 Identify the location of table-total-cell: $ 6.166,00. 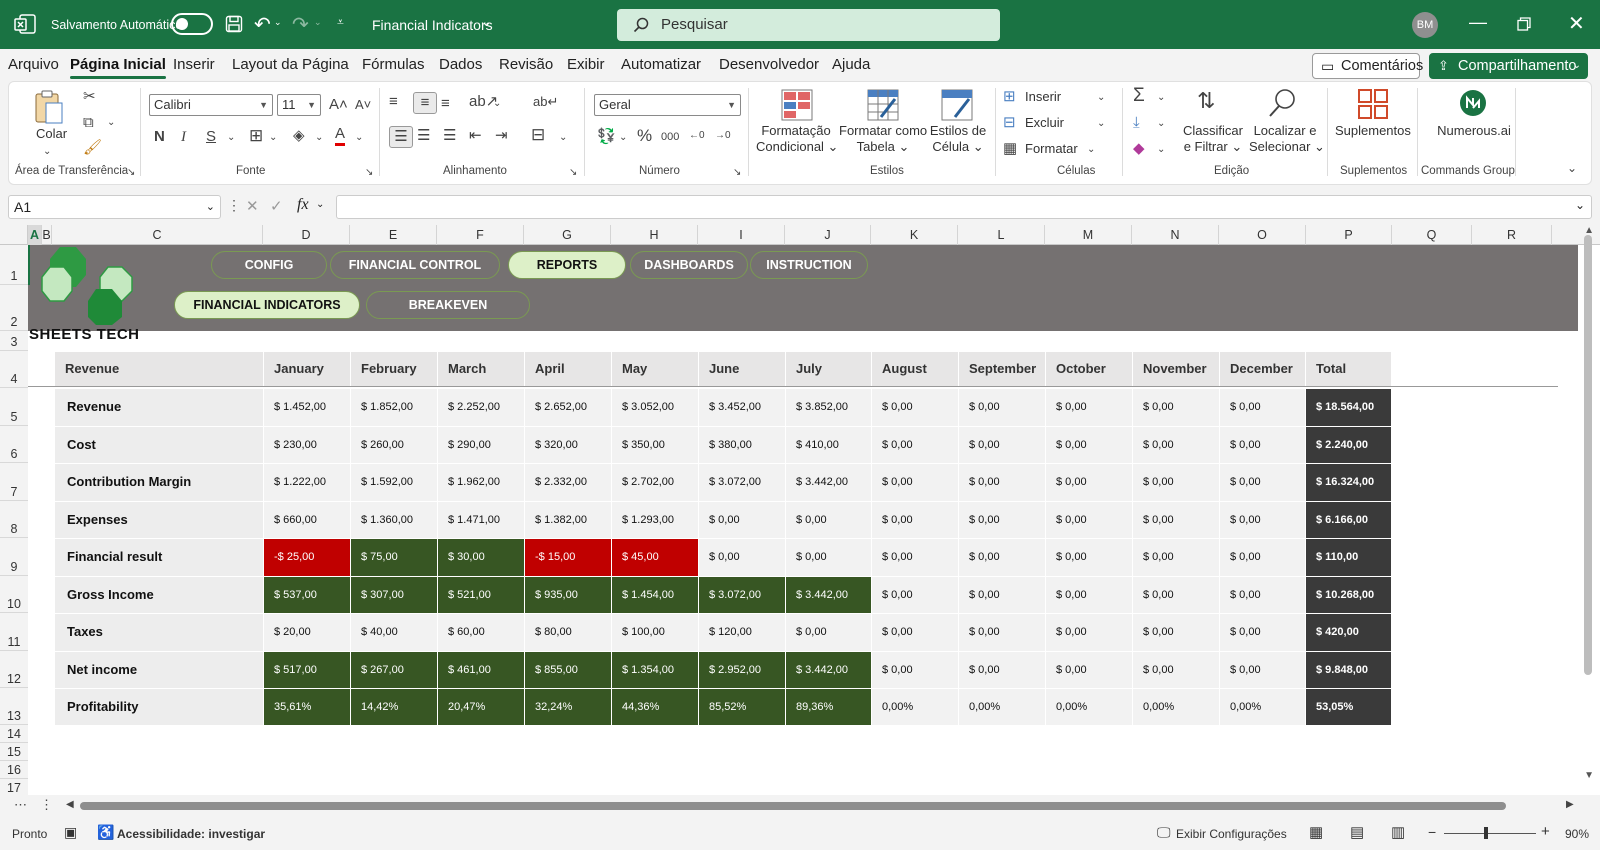
(1348, 520).